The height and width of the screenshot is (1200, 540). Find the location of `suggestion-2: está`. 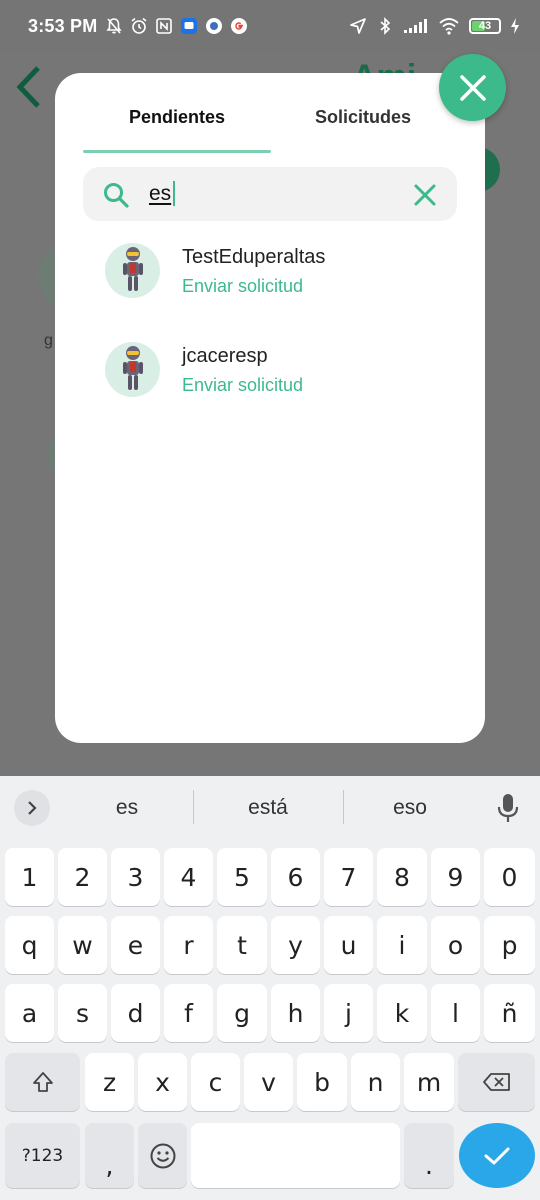

suggestion-2: está is located at coordinates (268, 808).